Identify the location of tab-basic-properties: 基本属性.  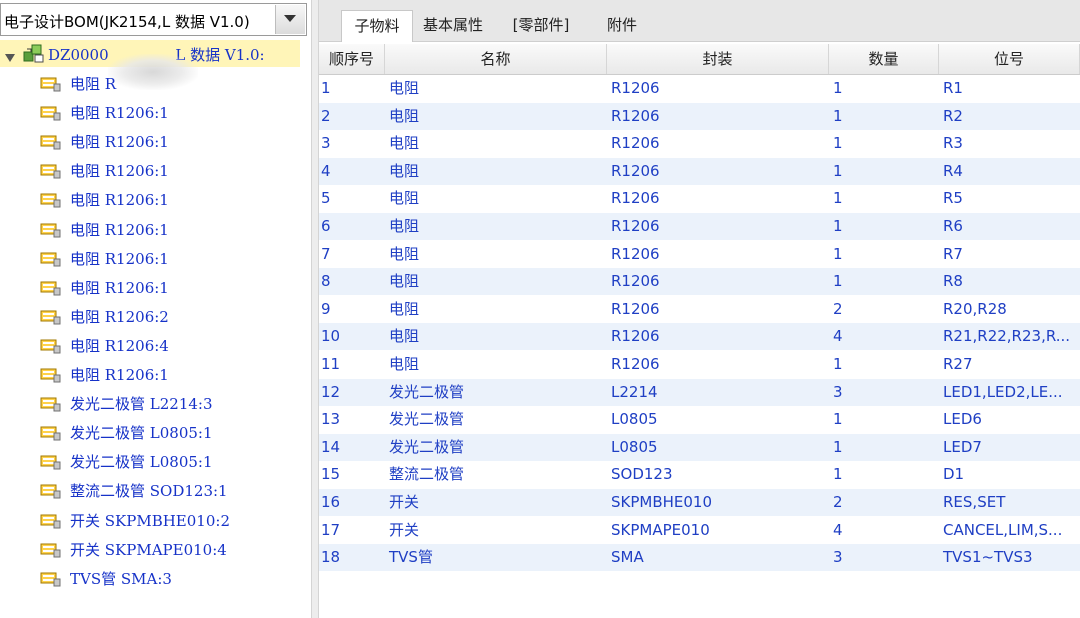
(453, 26).